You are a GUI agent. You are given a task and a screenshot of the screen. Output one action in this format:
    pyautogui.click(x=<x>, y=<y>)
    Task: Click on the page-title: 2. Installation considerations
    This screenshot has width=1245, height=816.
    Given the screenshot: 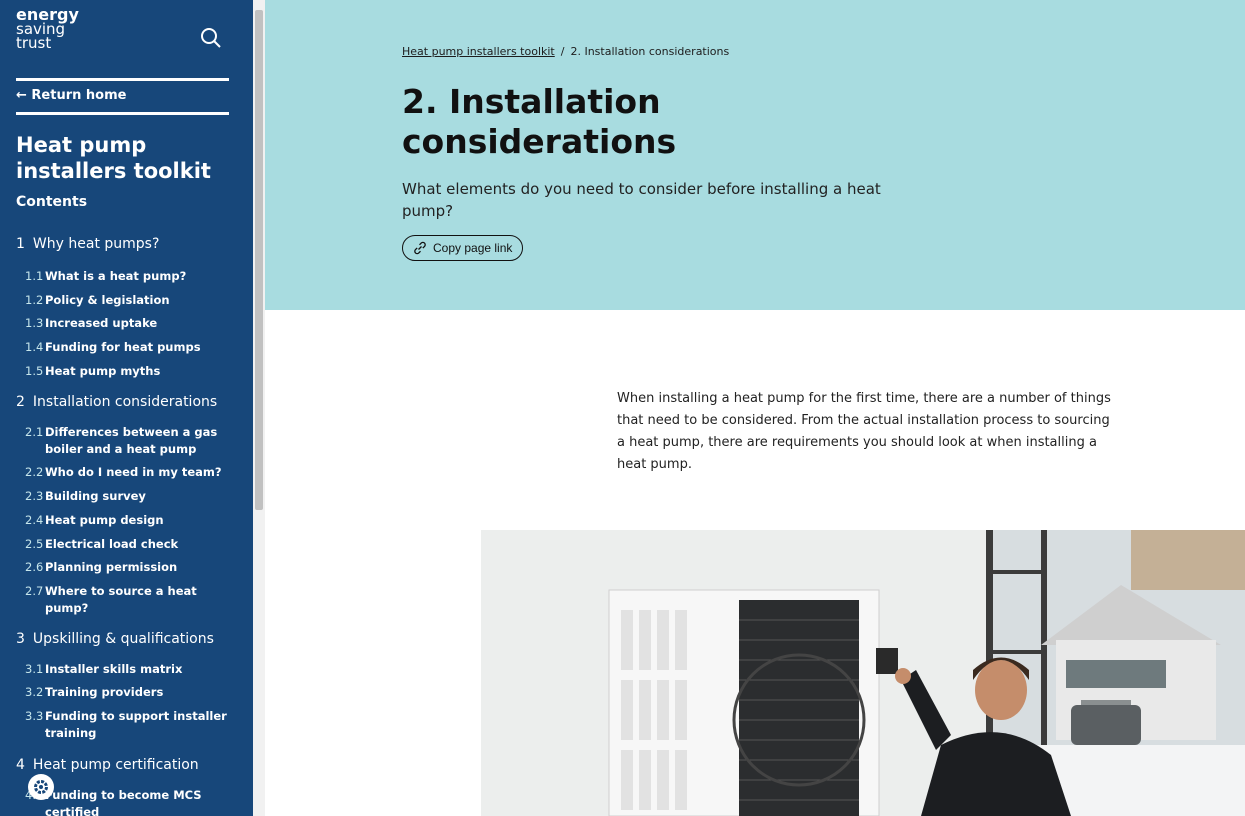 What is the action you would take?
    pyautogui.click(x=539, y=121)
    